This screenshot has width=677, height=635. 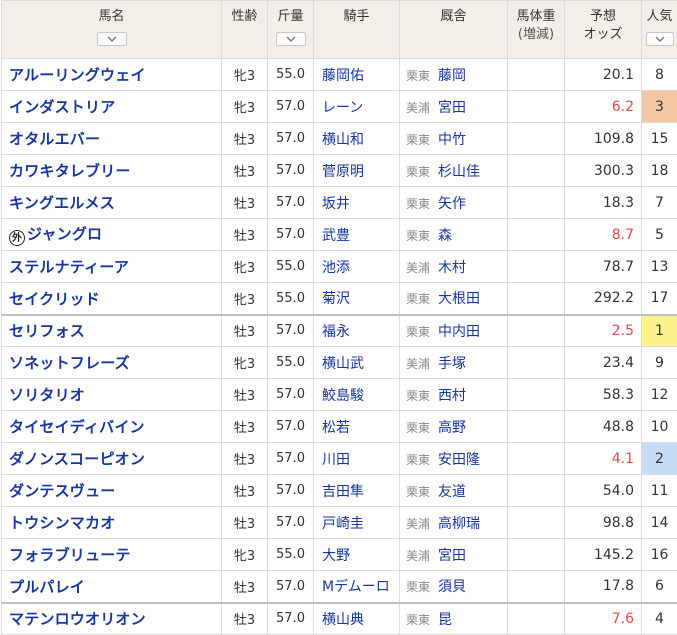 I want to click on jockey-link: 横山和, so click(x=343, y=140).